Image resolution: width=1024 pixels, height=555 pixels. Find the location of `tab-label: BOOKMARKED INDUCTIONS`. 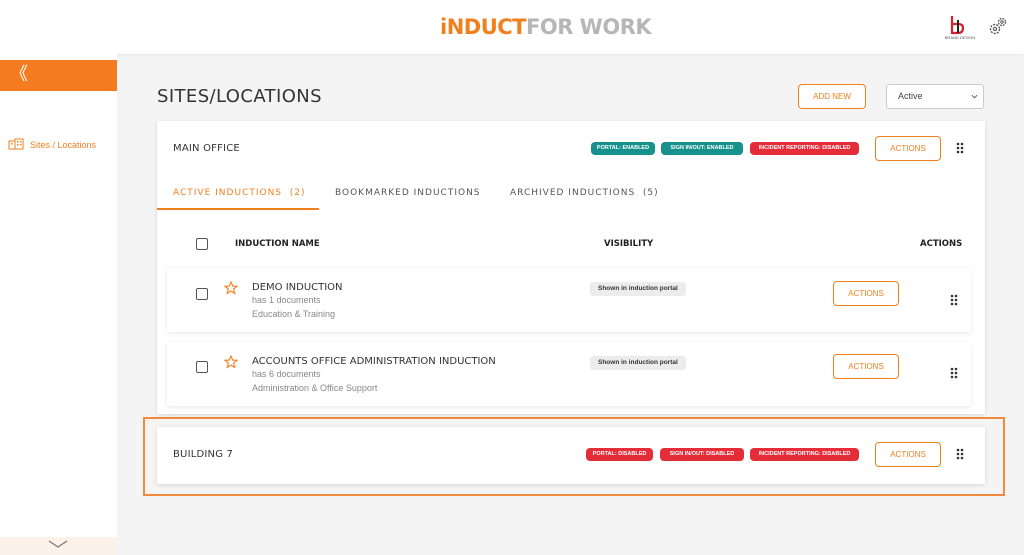

tab-label: BOOKMARKED INDUCTIONS is located at coordinates (408, 193).